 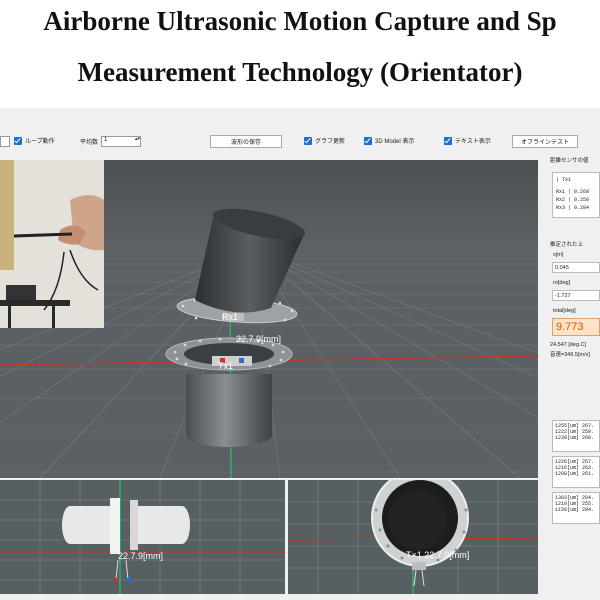 What do you see at coordinates (569, 161) in the screenshot?
I see `sensor-section-title: 距離センサの値` at bounding box center [569, 161].